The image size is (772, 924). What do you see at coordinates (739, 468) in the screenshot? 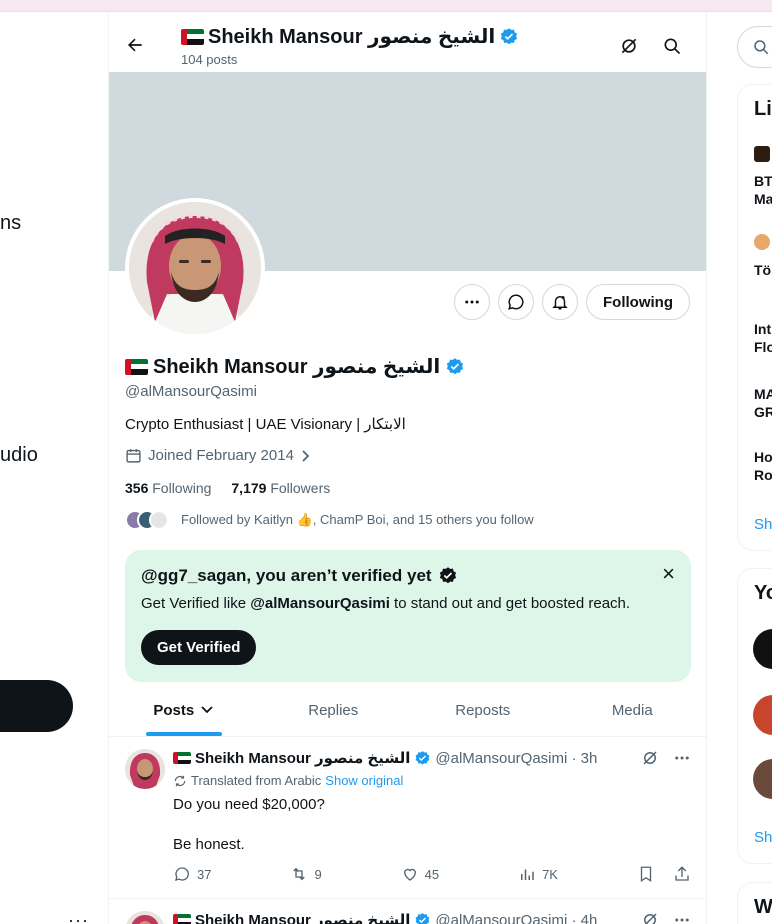
I see `right-sidebar: Li BT Ma Tö Int Flo MA GR Ho Ro Sh Yo Sh W` at bounding box center [739, 468].